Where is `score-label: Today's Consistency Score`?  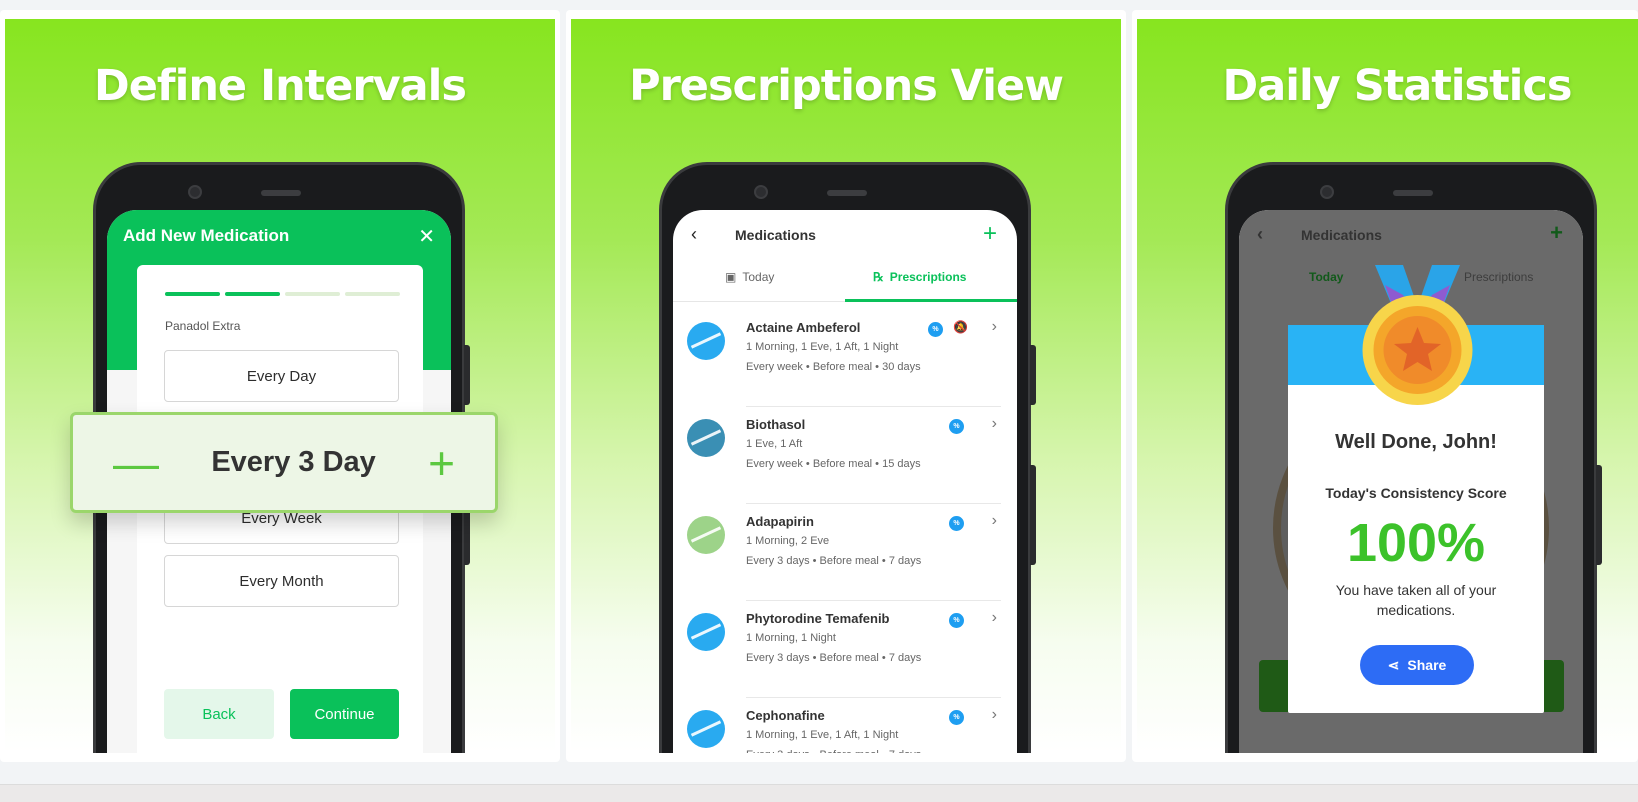 score-label: Today's Consistency Score is located at coordinates (1416, 493).